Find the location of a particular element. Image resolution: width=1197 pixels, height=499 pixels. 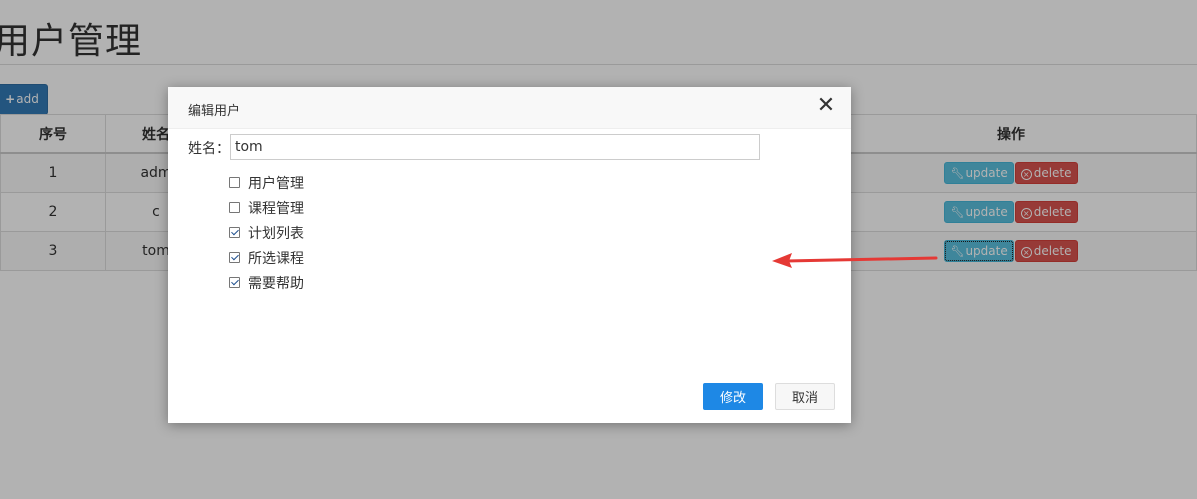

annotation-arrow-icon is located at coordinates (855, 260).